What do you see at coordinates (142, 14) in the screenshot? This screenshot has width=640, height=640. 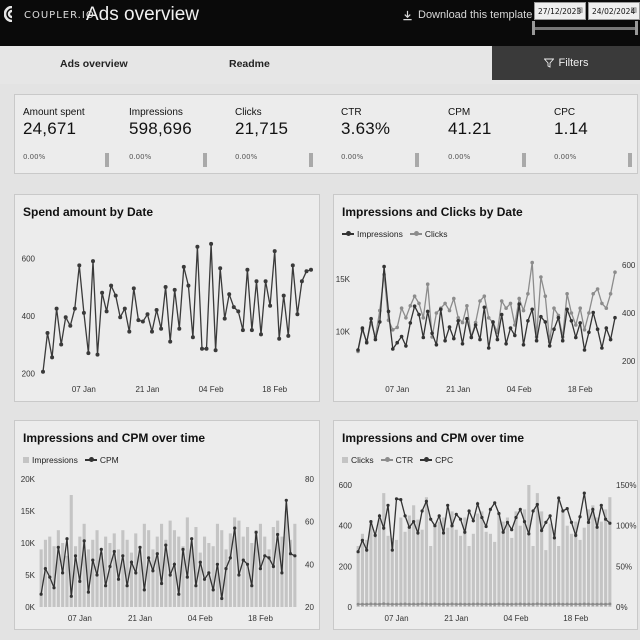 I see `page-title: Ads overview` at bounding box center [142, 14].